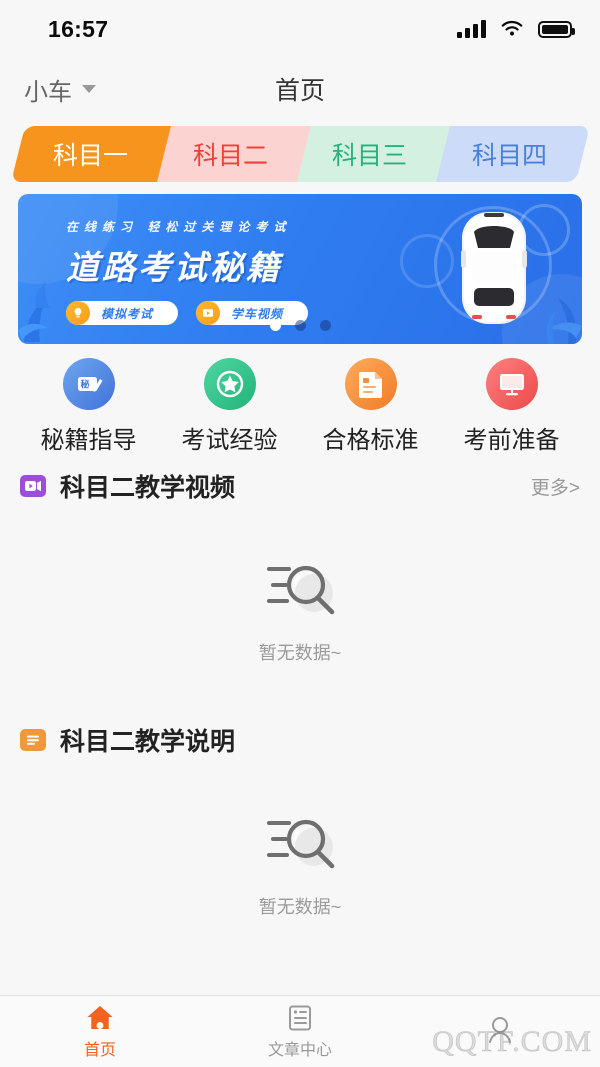  What do you see at coordinates (229, 440) in the screenshot?
I see `quick-link-exam-experience-label: 考试经验` at bounding box center [229, 440].